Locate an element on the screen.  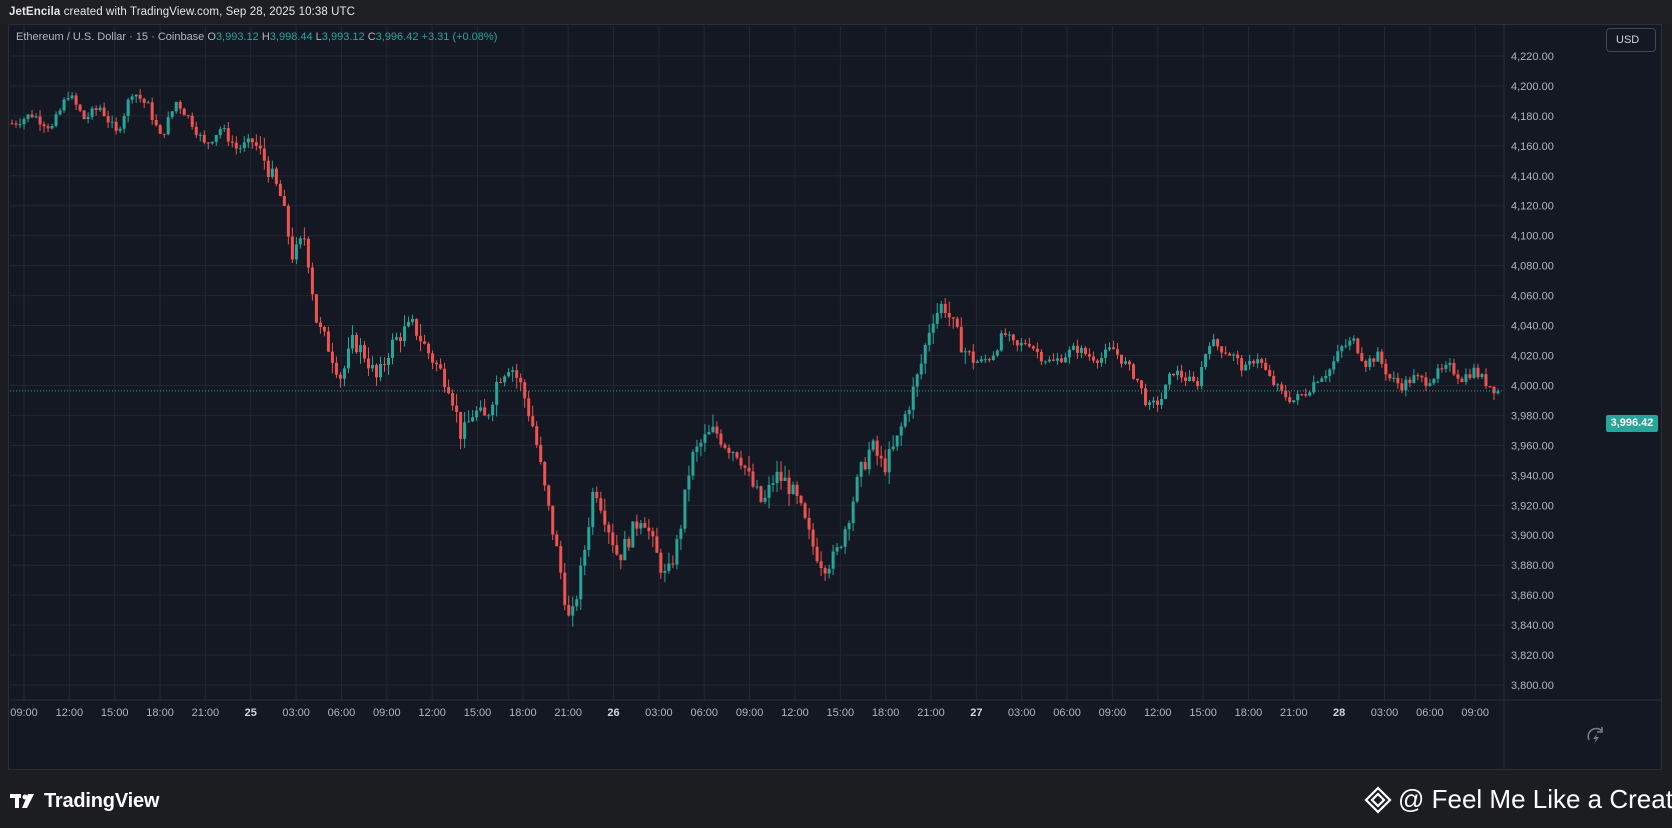
low-value: 3,993.12 is located at coordinates (343, 37).